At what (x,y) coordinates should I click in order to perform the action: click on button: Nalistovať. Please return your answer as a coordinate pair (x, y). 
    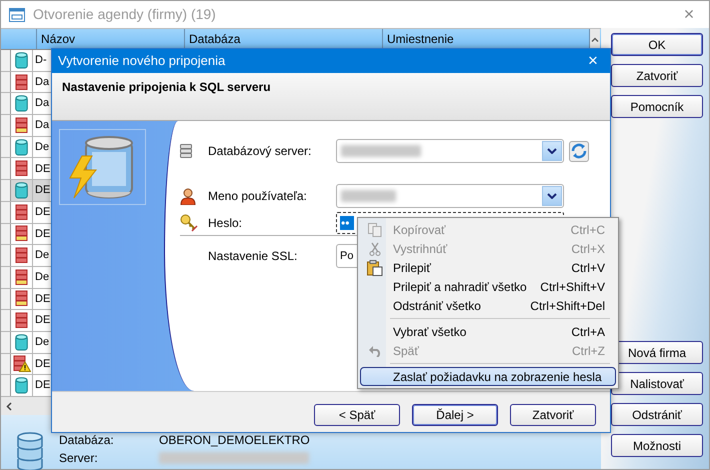
    Looking at the image, I should click on (657, 383).